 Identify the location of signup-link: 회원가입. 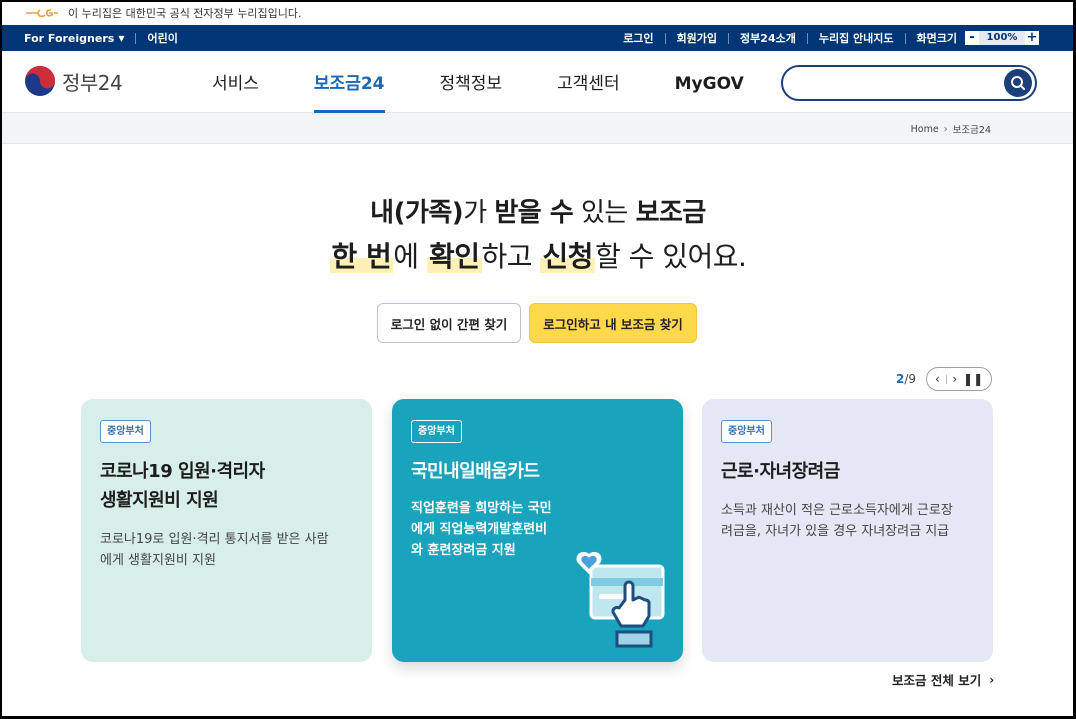
(697, 38).